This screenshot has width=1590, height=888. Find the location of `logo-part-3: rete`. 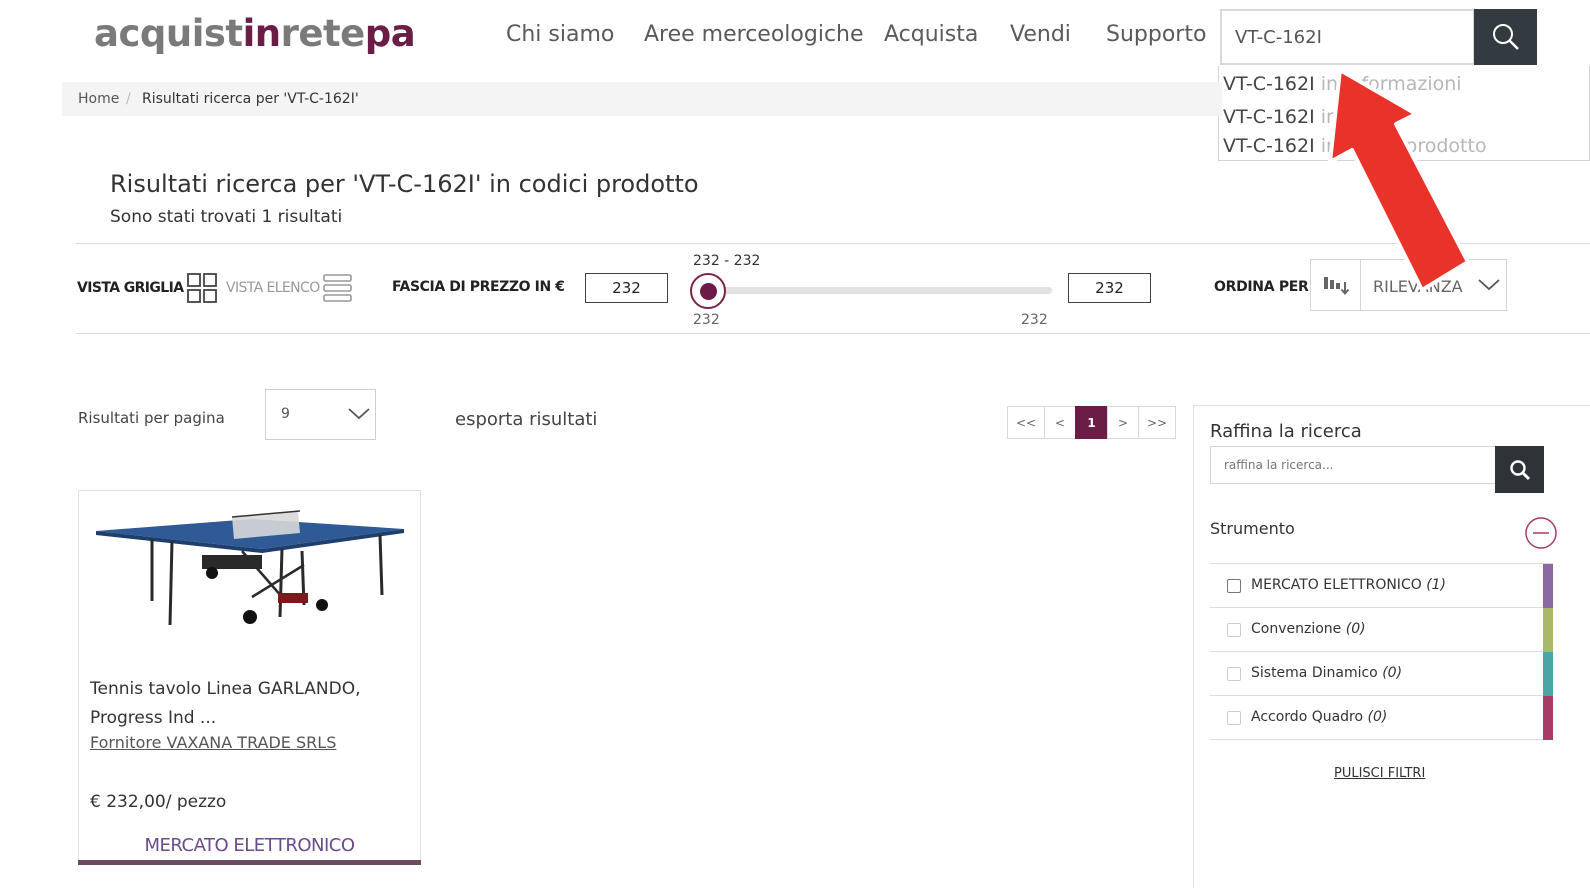

logo-part-3: rete is located at coordinates (323, 33).